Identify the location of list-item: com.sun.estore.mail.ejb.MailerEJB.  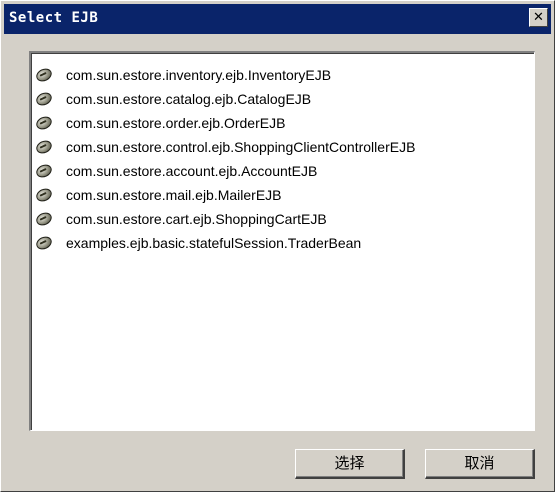
(224, 195).